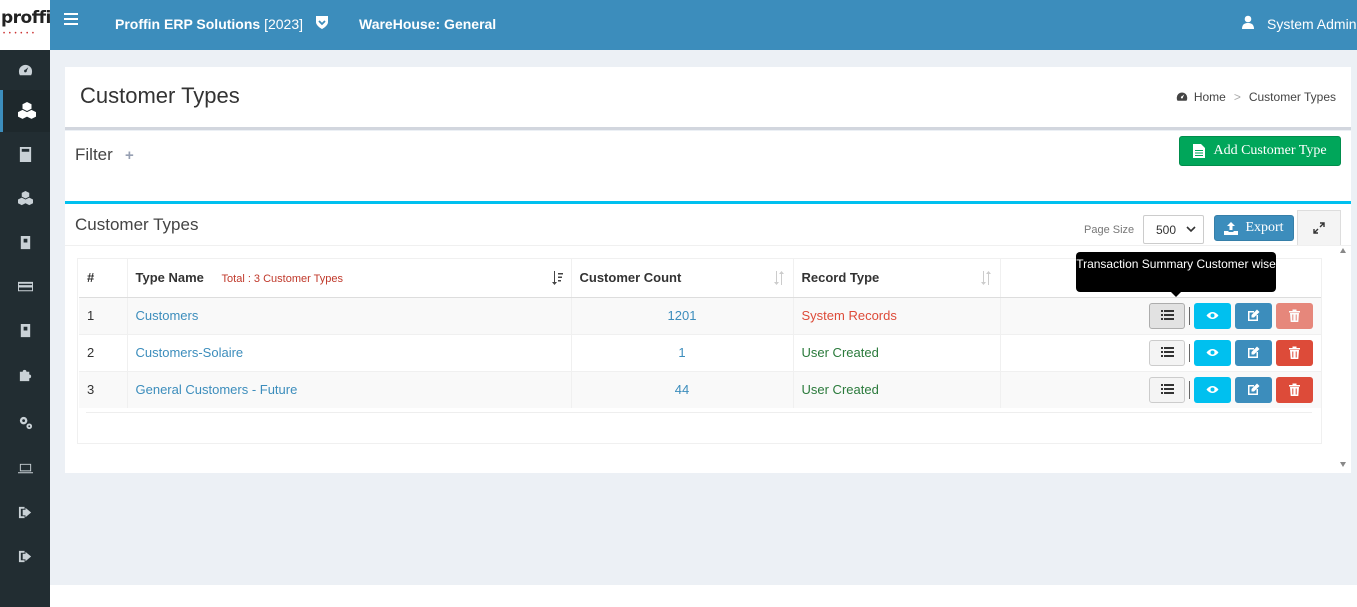  I want to click on dashboard-icon, so click(1182, 96).